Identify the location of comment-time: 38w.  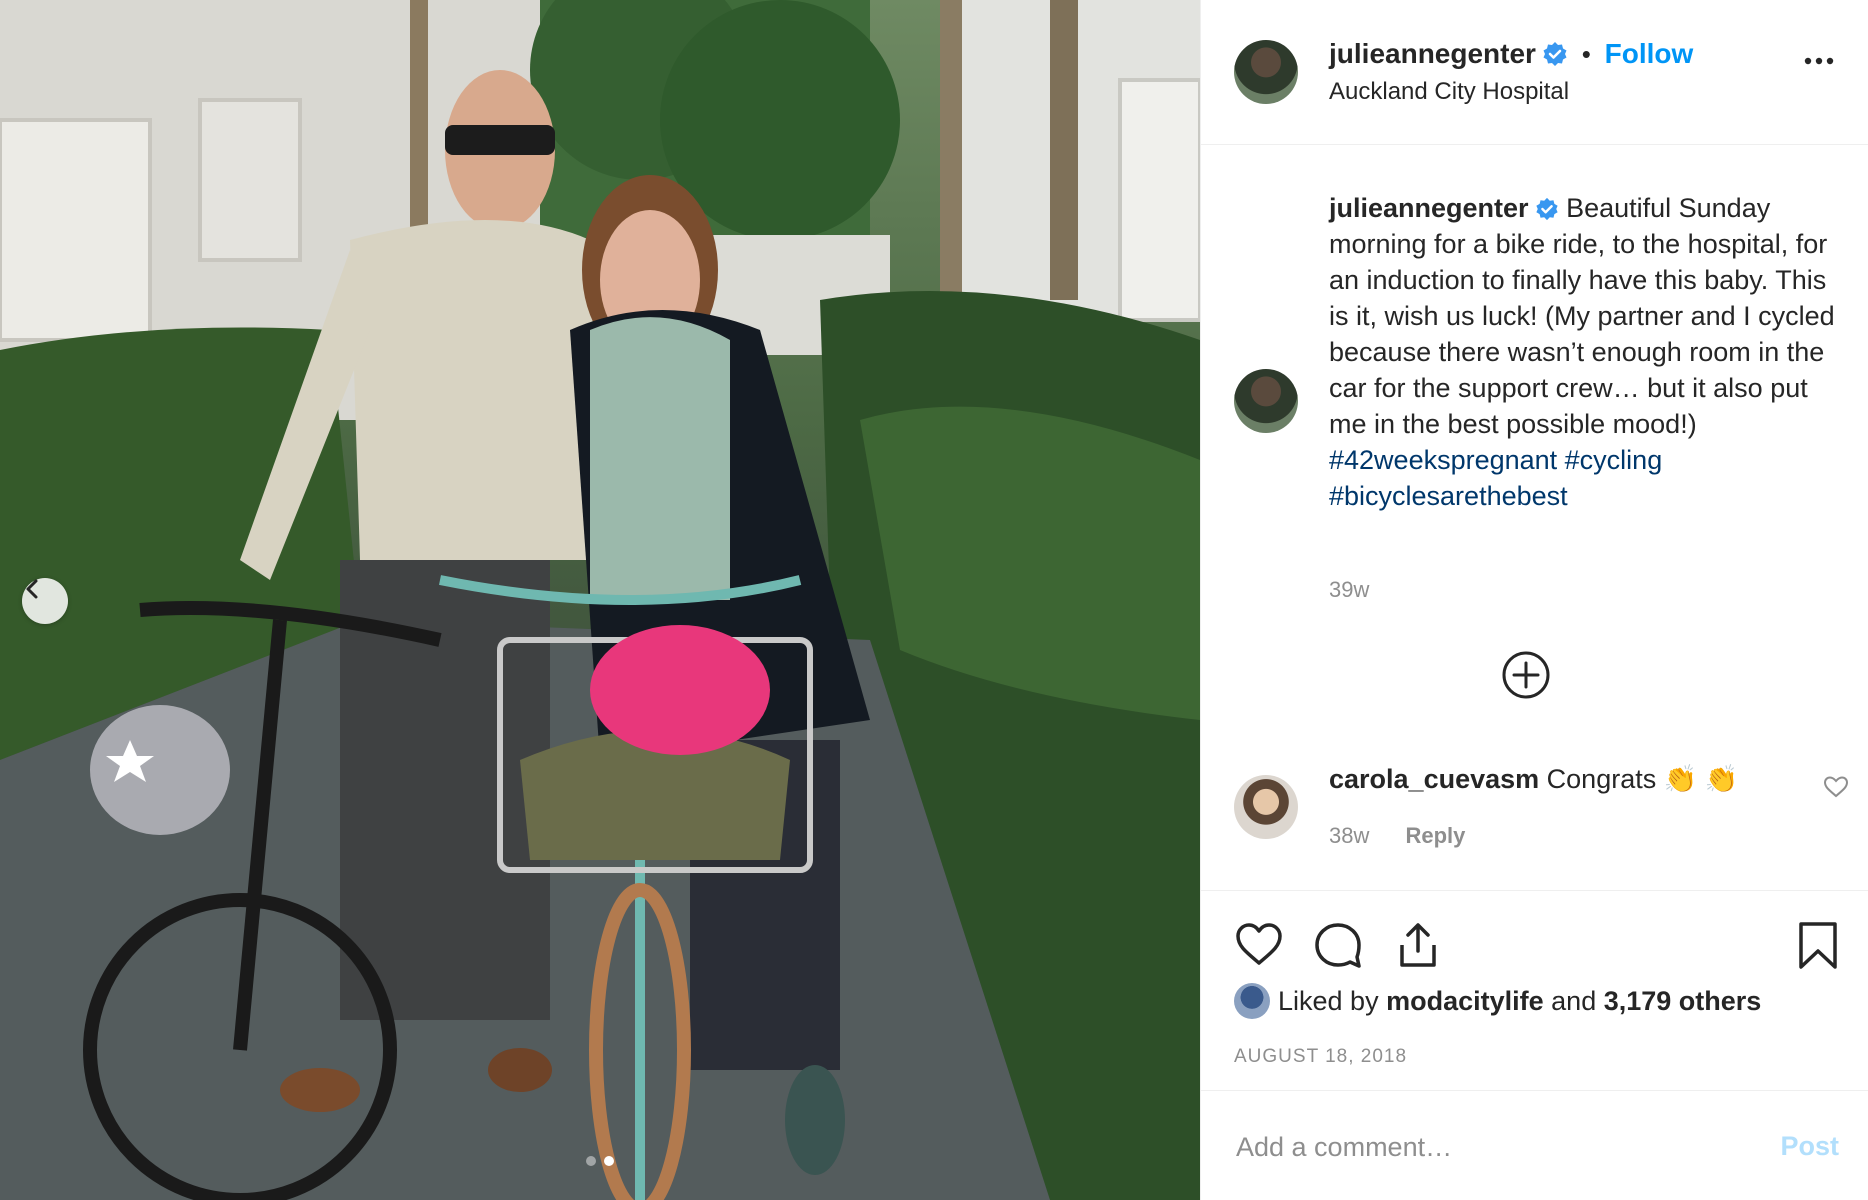
(1349, 835).